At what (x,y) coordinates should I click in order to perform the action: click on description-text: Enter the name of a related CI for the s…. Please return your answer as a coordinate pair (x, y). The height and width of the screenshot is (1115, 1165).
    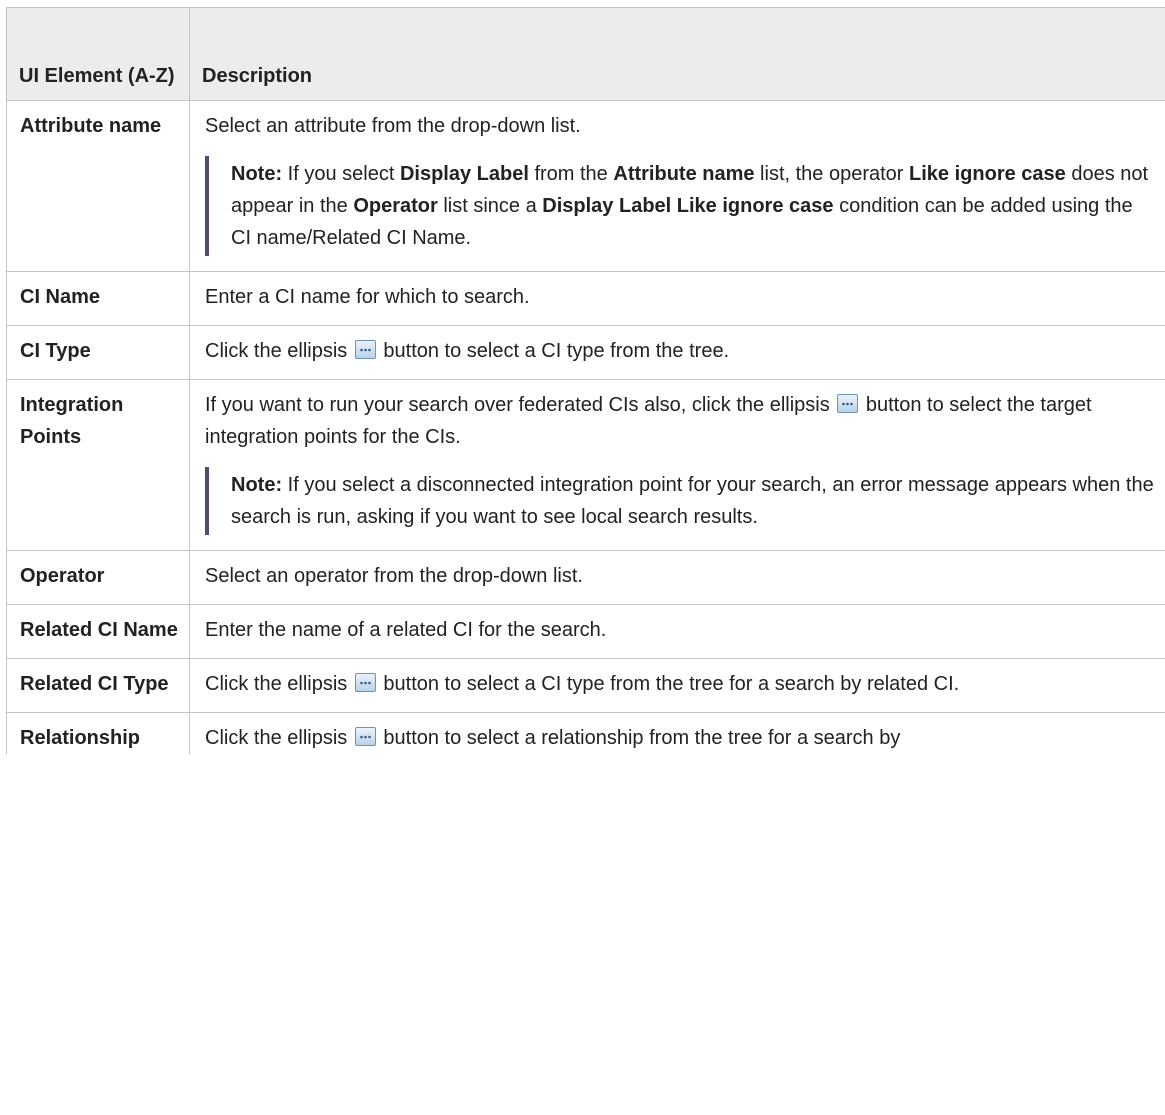
    Looking at the image, I should click on (406, 630).